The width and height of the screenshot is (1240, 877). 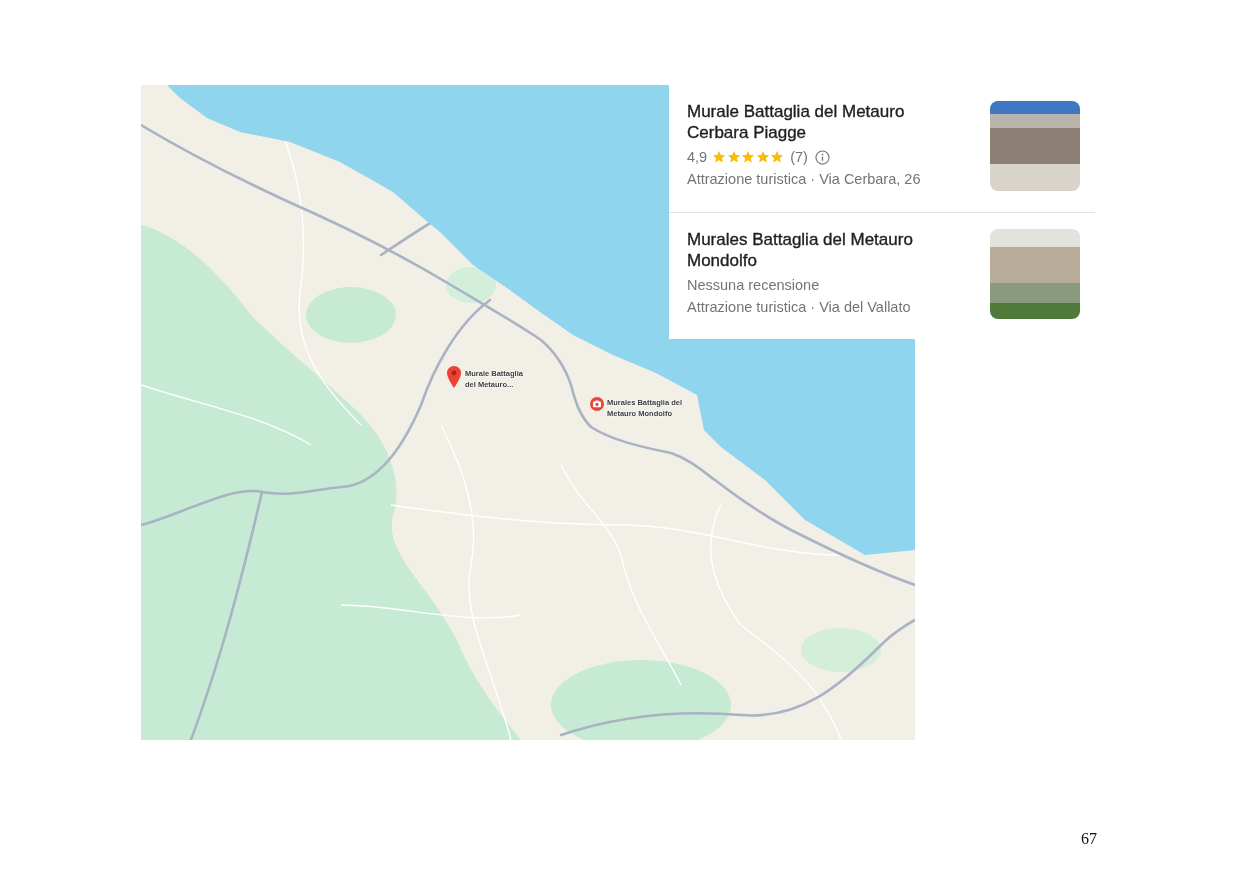 What do you see at coordinates (817, 250) in the screenshot?
I see `place-name: Murales Battaglia del Metauro Mondolfo` at bounding box center [817, 250].